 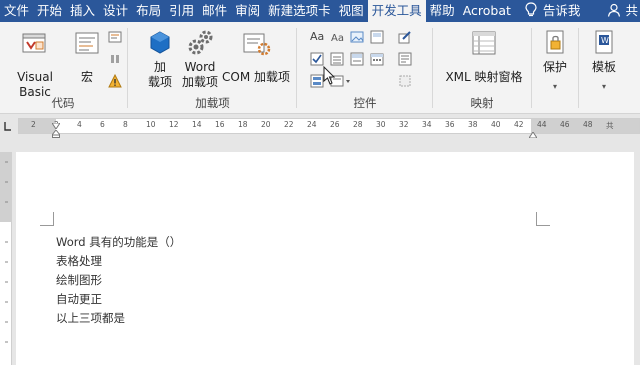 What do you see at coordinates (299, 11) in the screenshot?
I see `tab-8: 新建选项卡` at bounding box center [299, 11].